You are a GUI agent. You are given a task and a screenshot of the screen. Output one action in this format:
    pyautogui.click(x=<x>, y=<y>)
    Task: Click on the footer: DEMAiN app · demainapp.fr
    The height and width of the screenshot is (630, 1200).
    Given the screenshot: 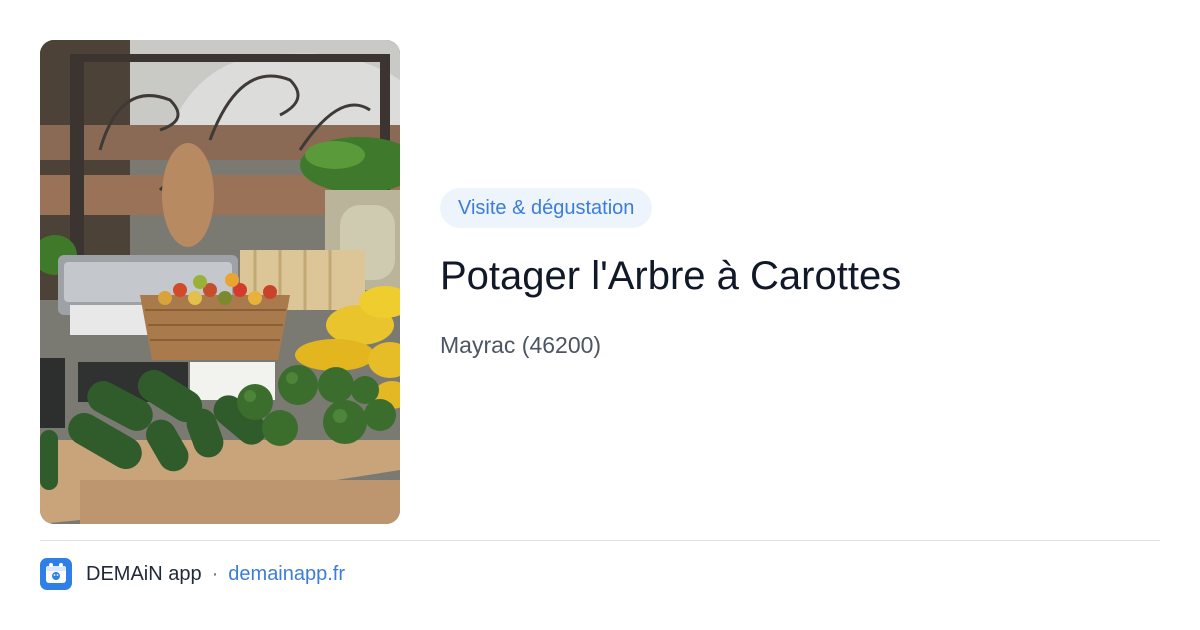 What is the action you would take?
    pyautogui.click(x=192, y=574)
    